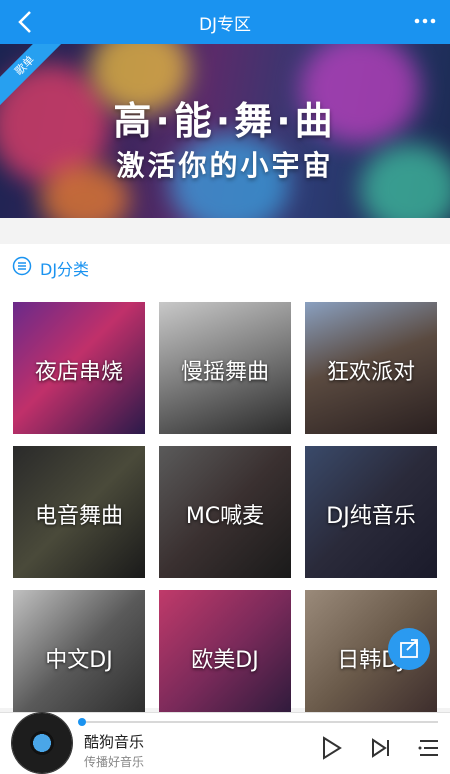  I want to click on category-tile: DJ纯音乐, so click(371, 512).